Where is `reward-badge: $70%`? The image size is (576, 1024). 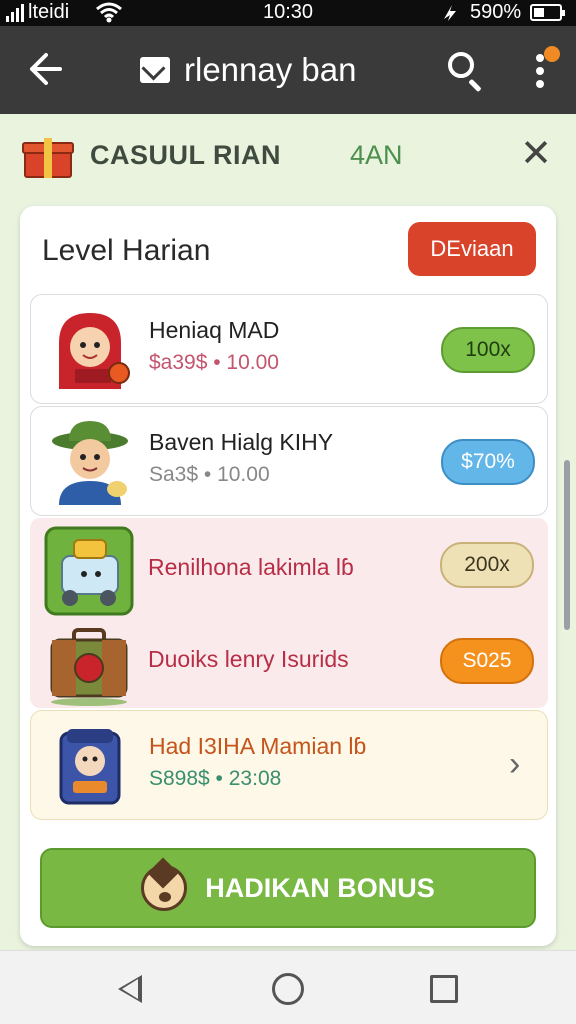
reward-badge: $70% is located at coordinates (488, 462).